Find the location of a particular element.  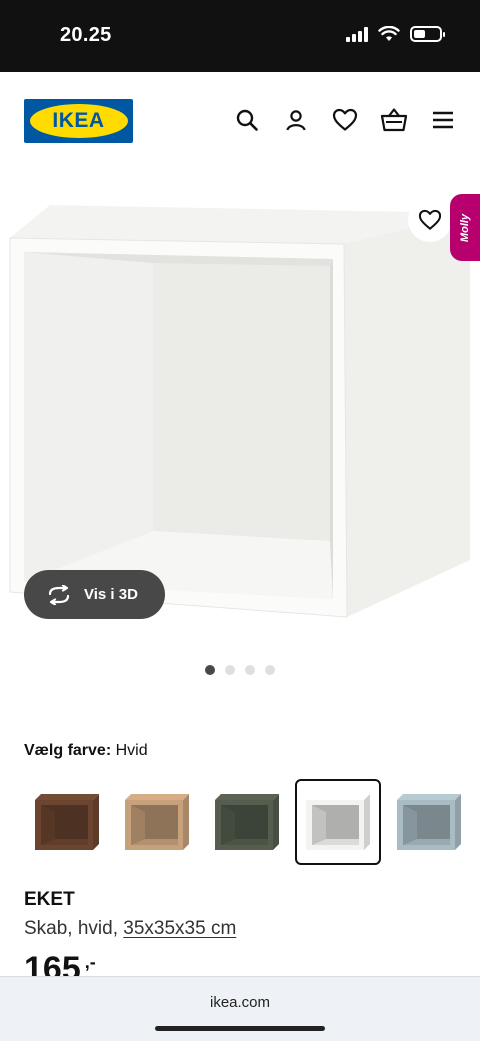

status-bar: 20.25 is located at coordinates (240, 36).